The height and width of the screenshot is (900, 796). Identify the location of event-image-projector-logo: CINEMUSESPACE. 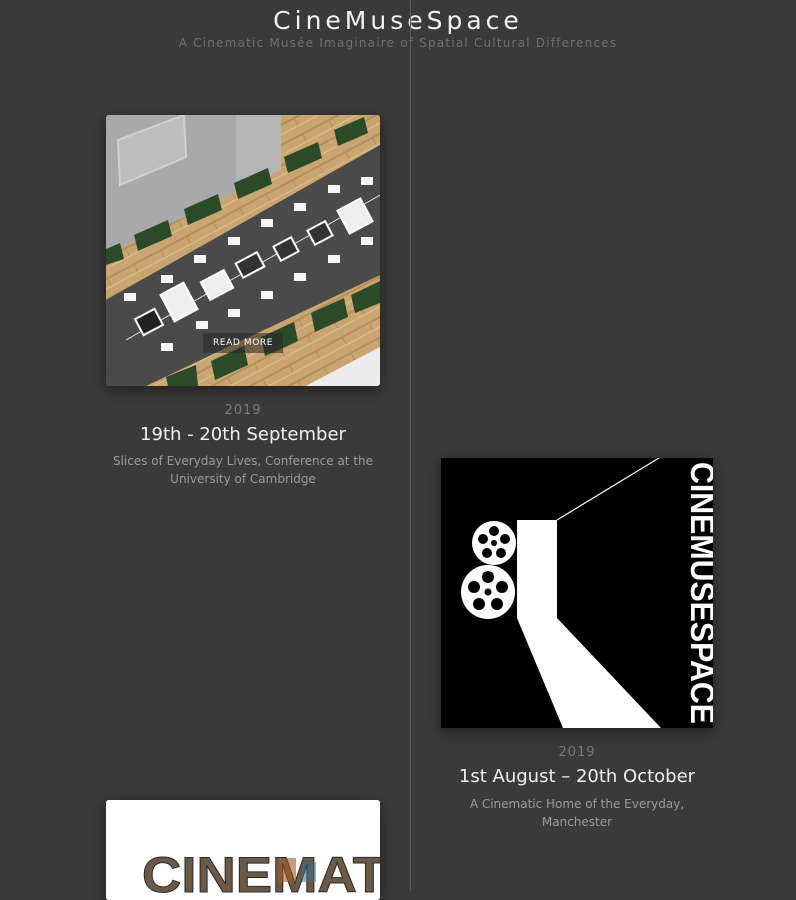
(577, 593).